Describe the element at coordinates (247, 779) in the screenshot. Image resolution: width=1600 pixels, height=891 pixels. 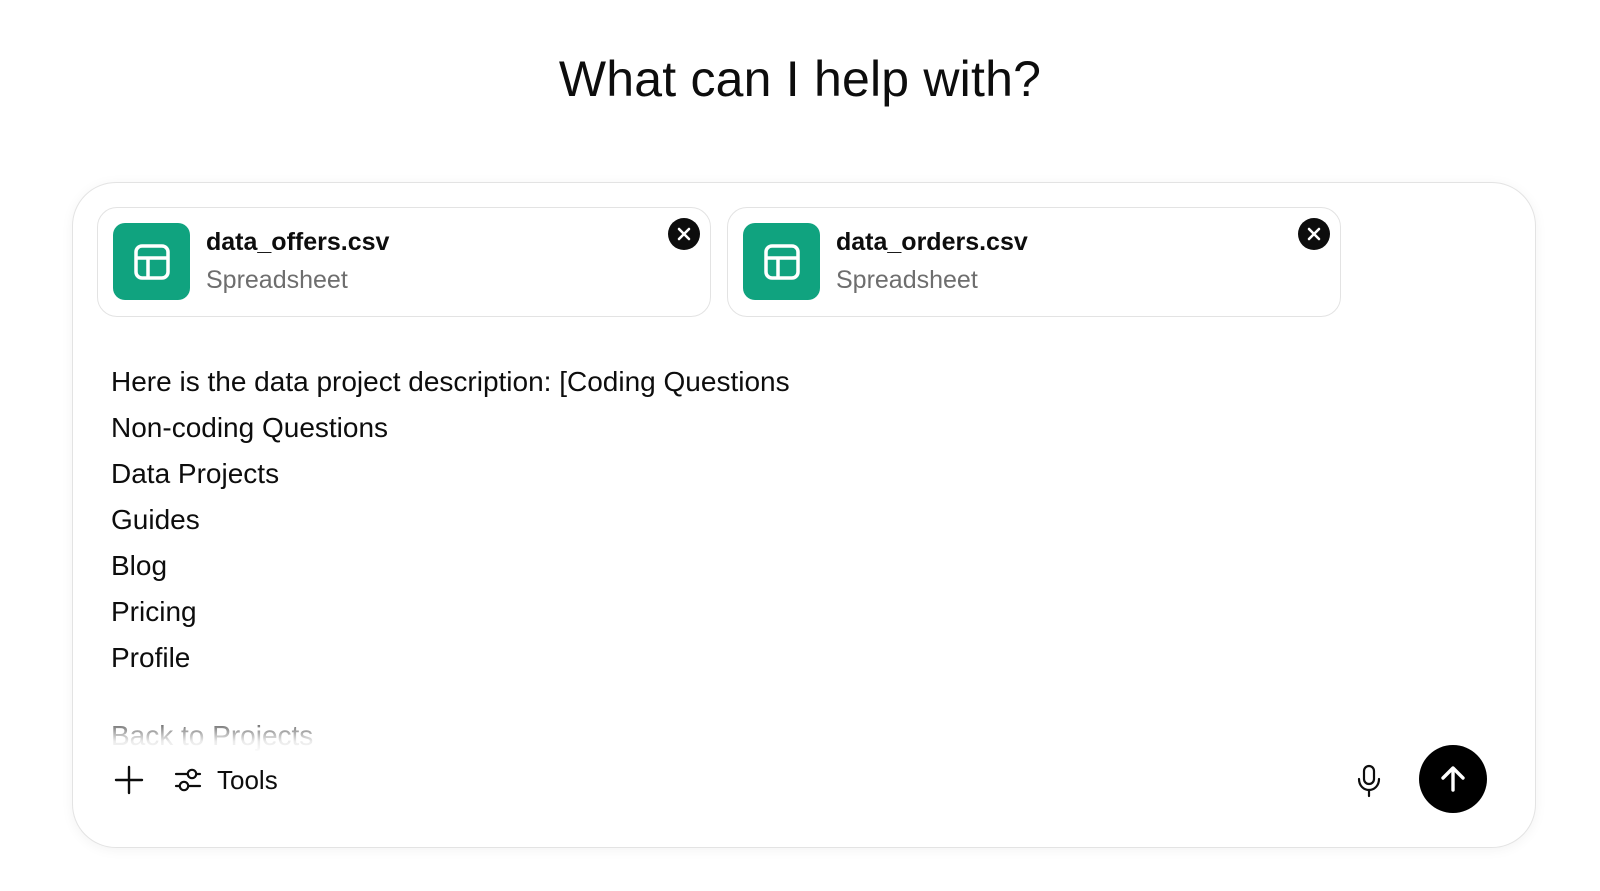
I see `tools-label: Tools` at that location.